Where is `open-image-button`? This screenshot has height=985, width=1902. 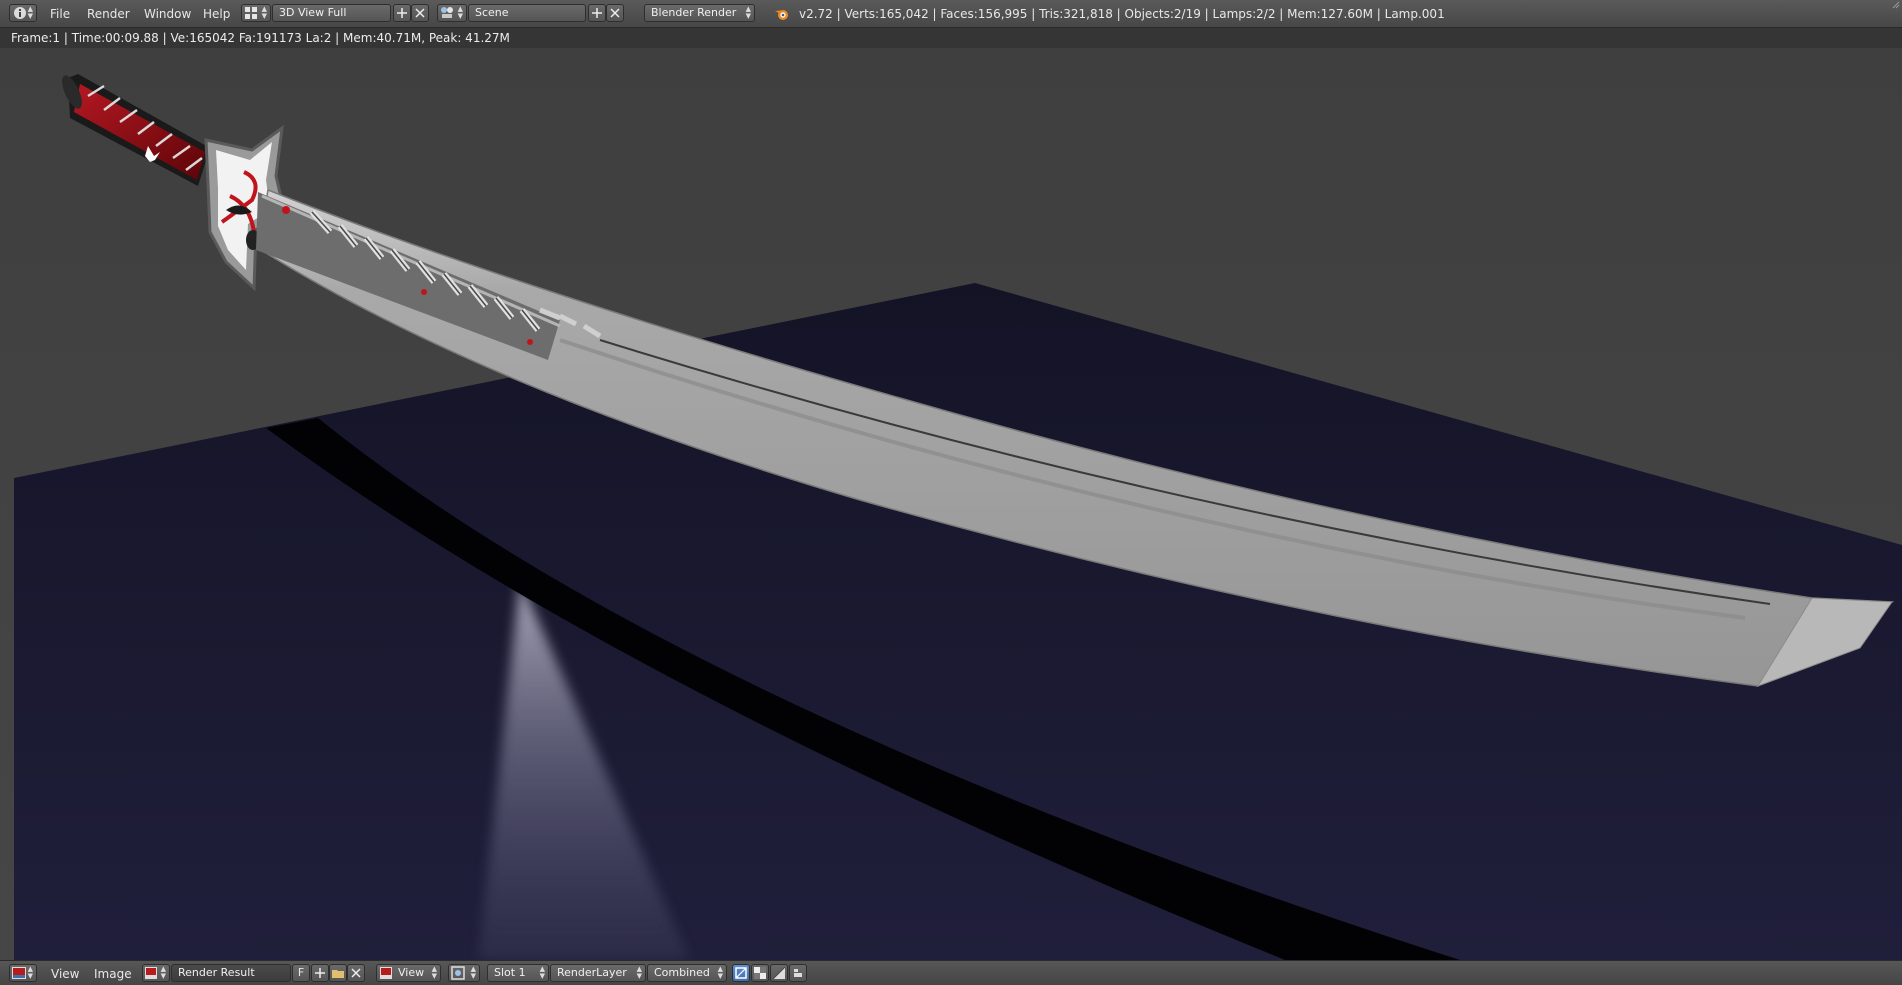 open-image-button is located at coordinates (338, 973).